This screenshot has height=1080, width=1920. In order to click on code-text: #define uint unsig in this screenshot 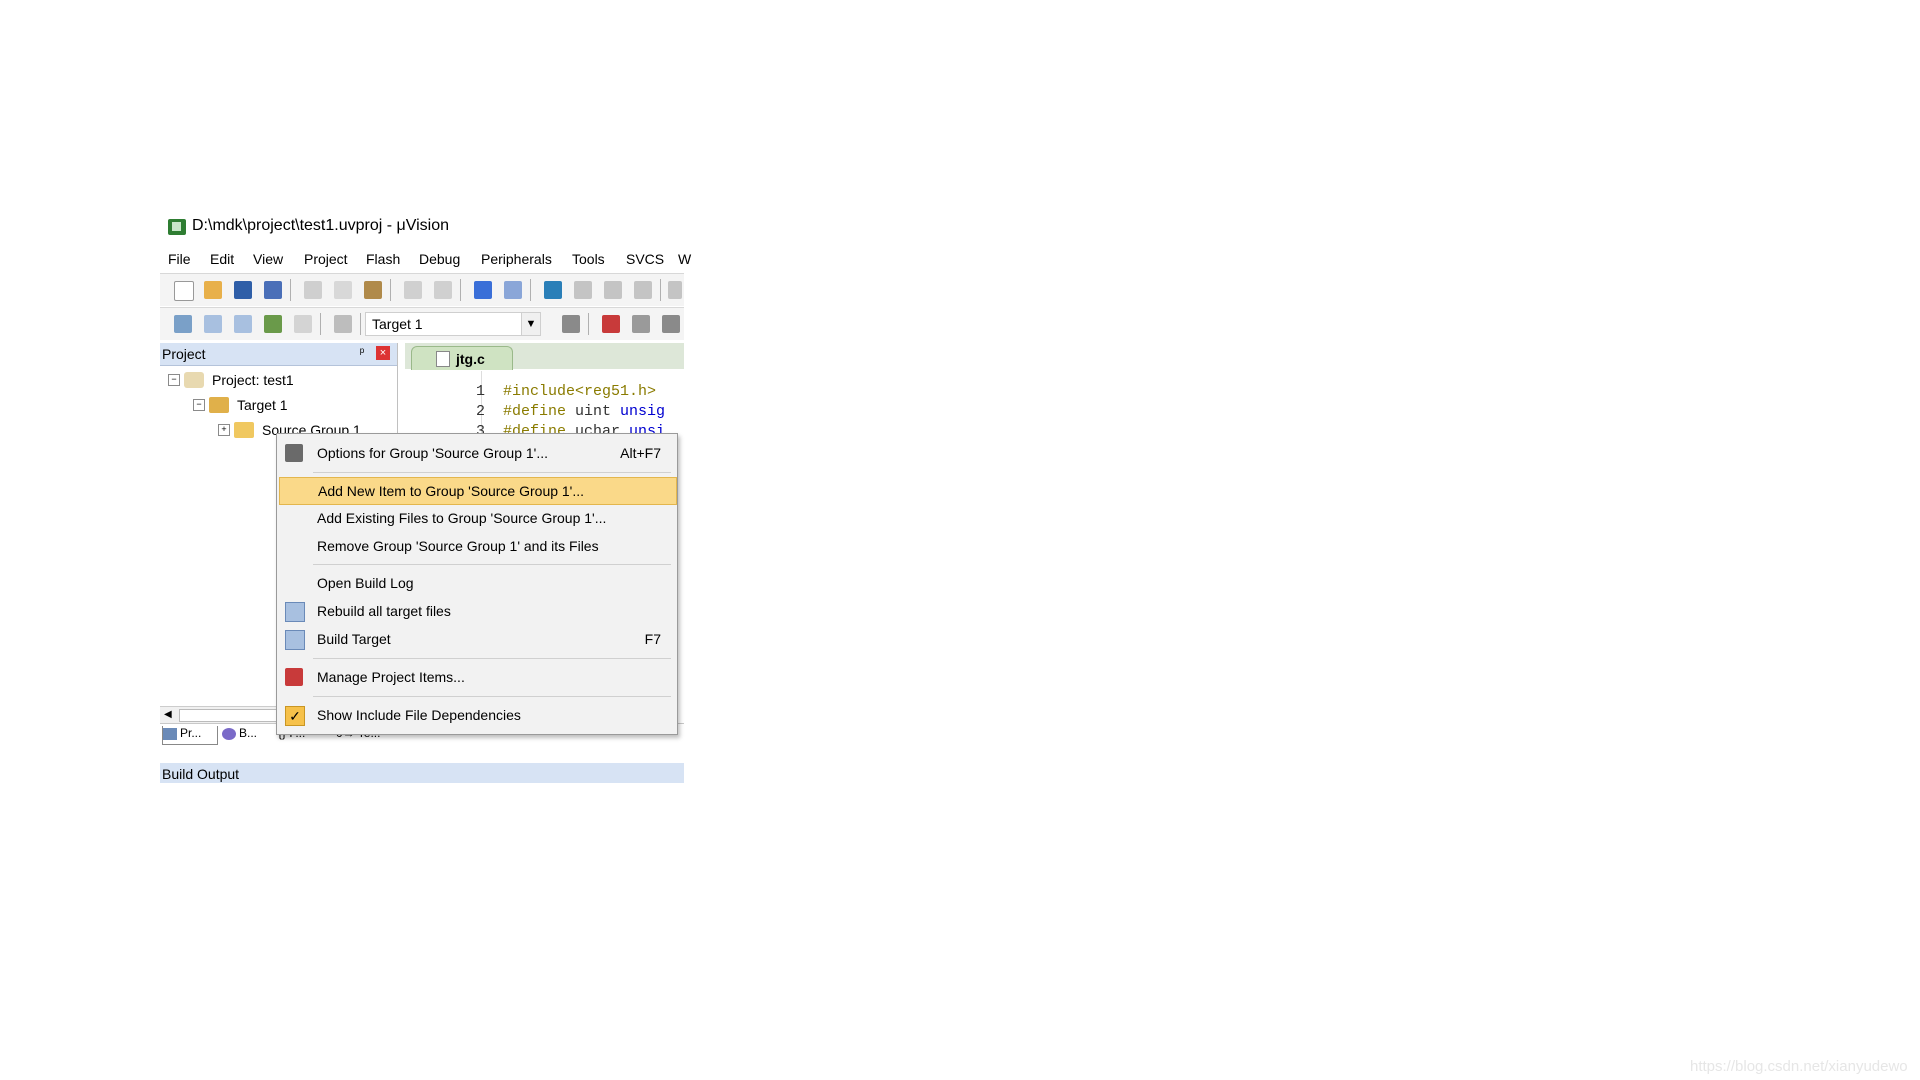, I will do `click(584, 411)`.